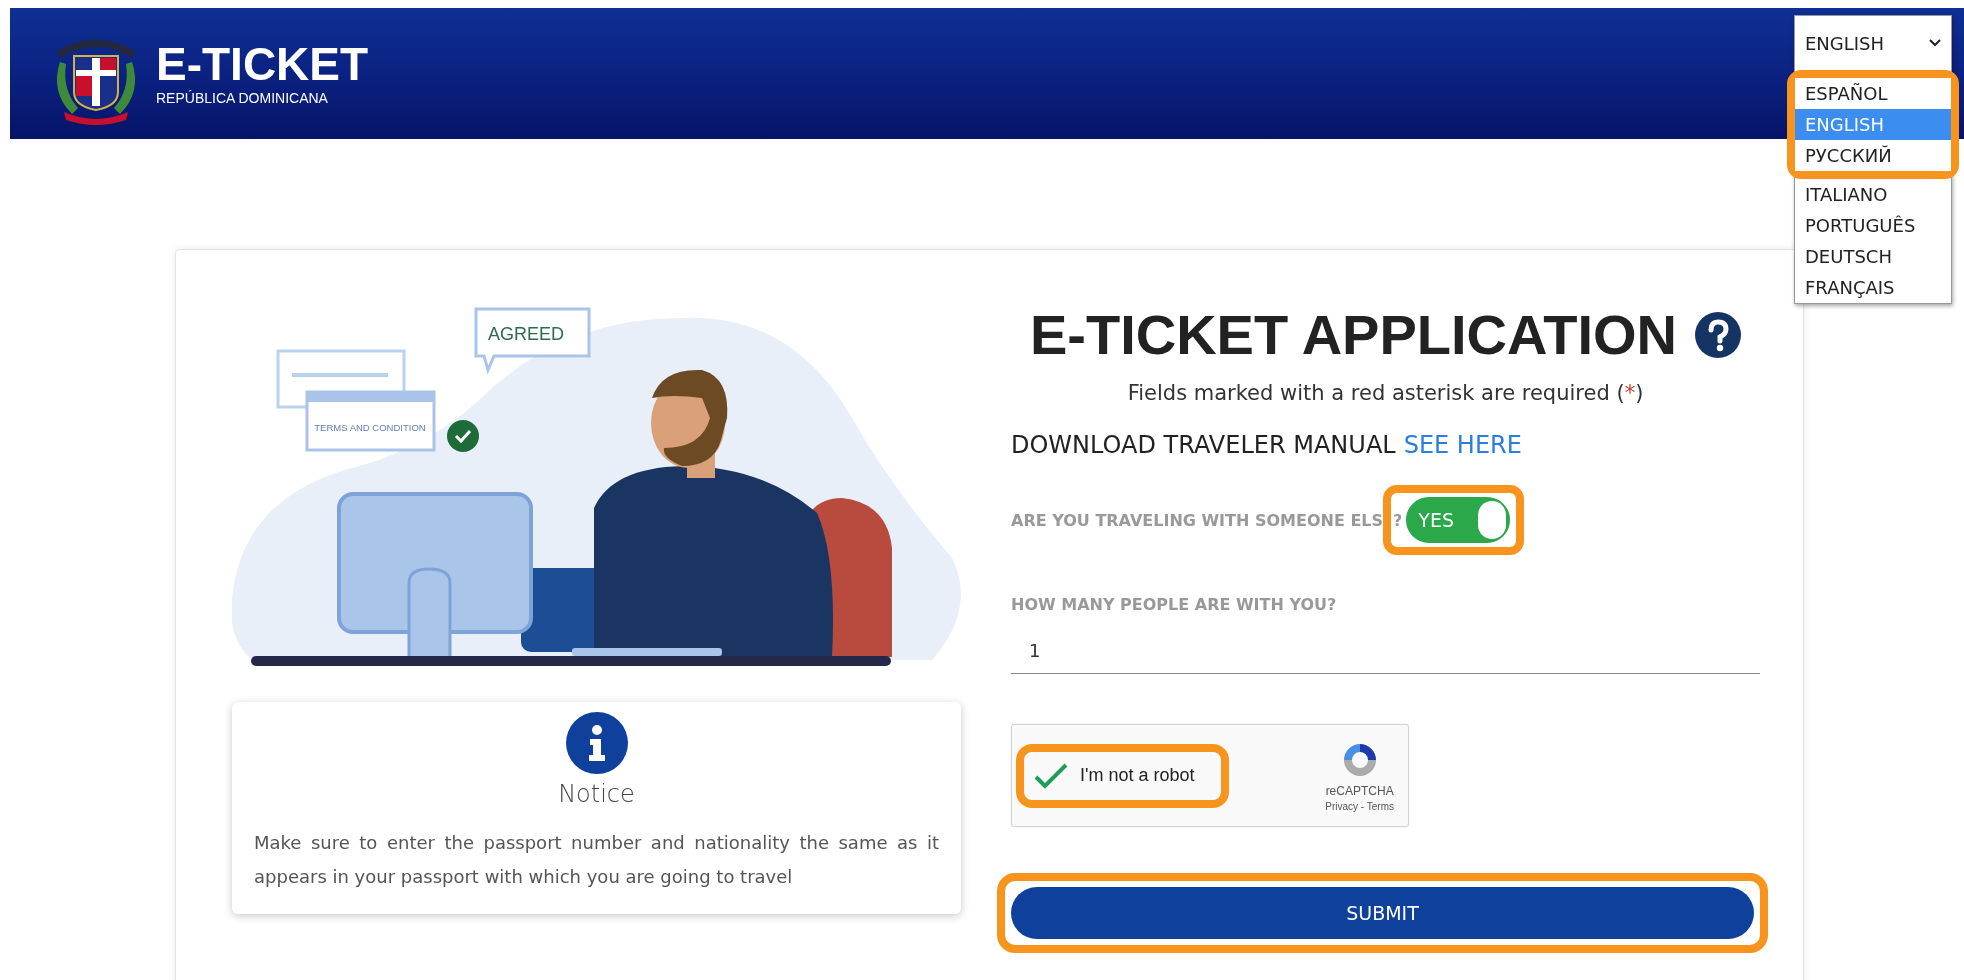 Image resolution: width=1964 pixels, height=980 pixels. I want to click on page-title: E-TICKET APPLICATION, so click(1353, 334).